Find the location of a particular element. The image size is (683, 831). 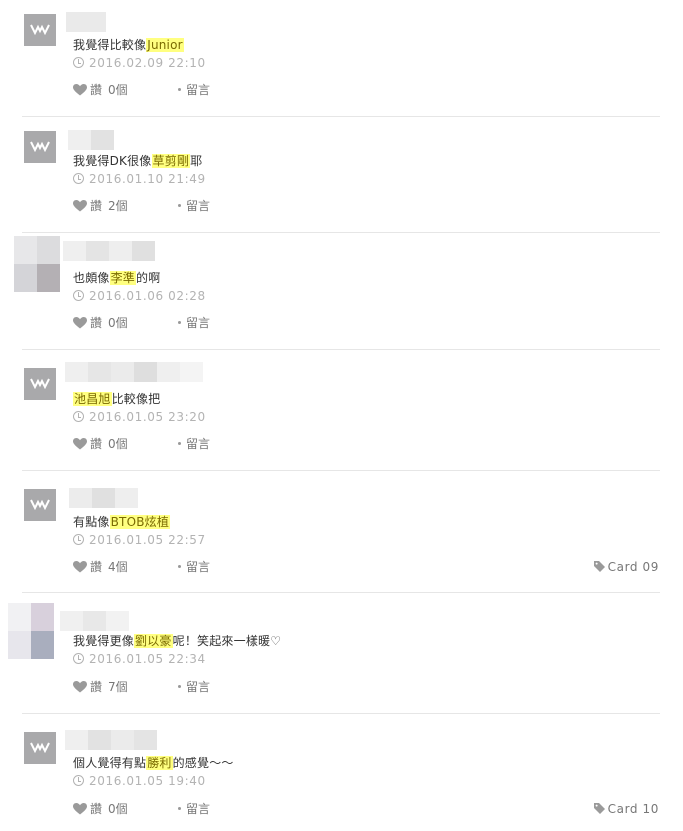

card-tag-link: Card 09 is located at coordinates (626, 567).